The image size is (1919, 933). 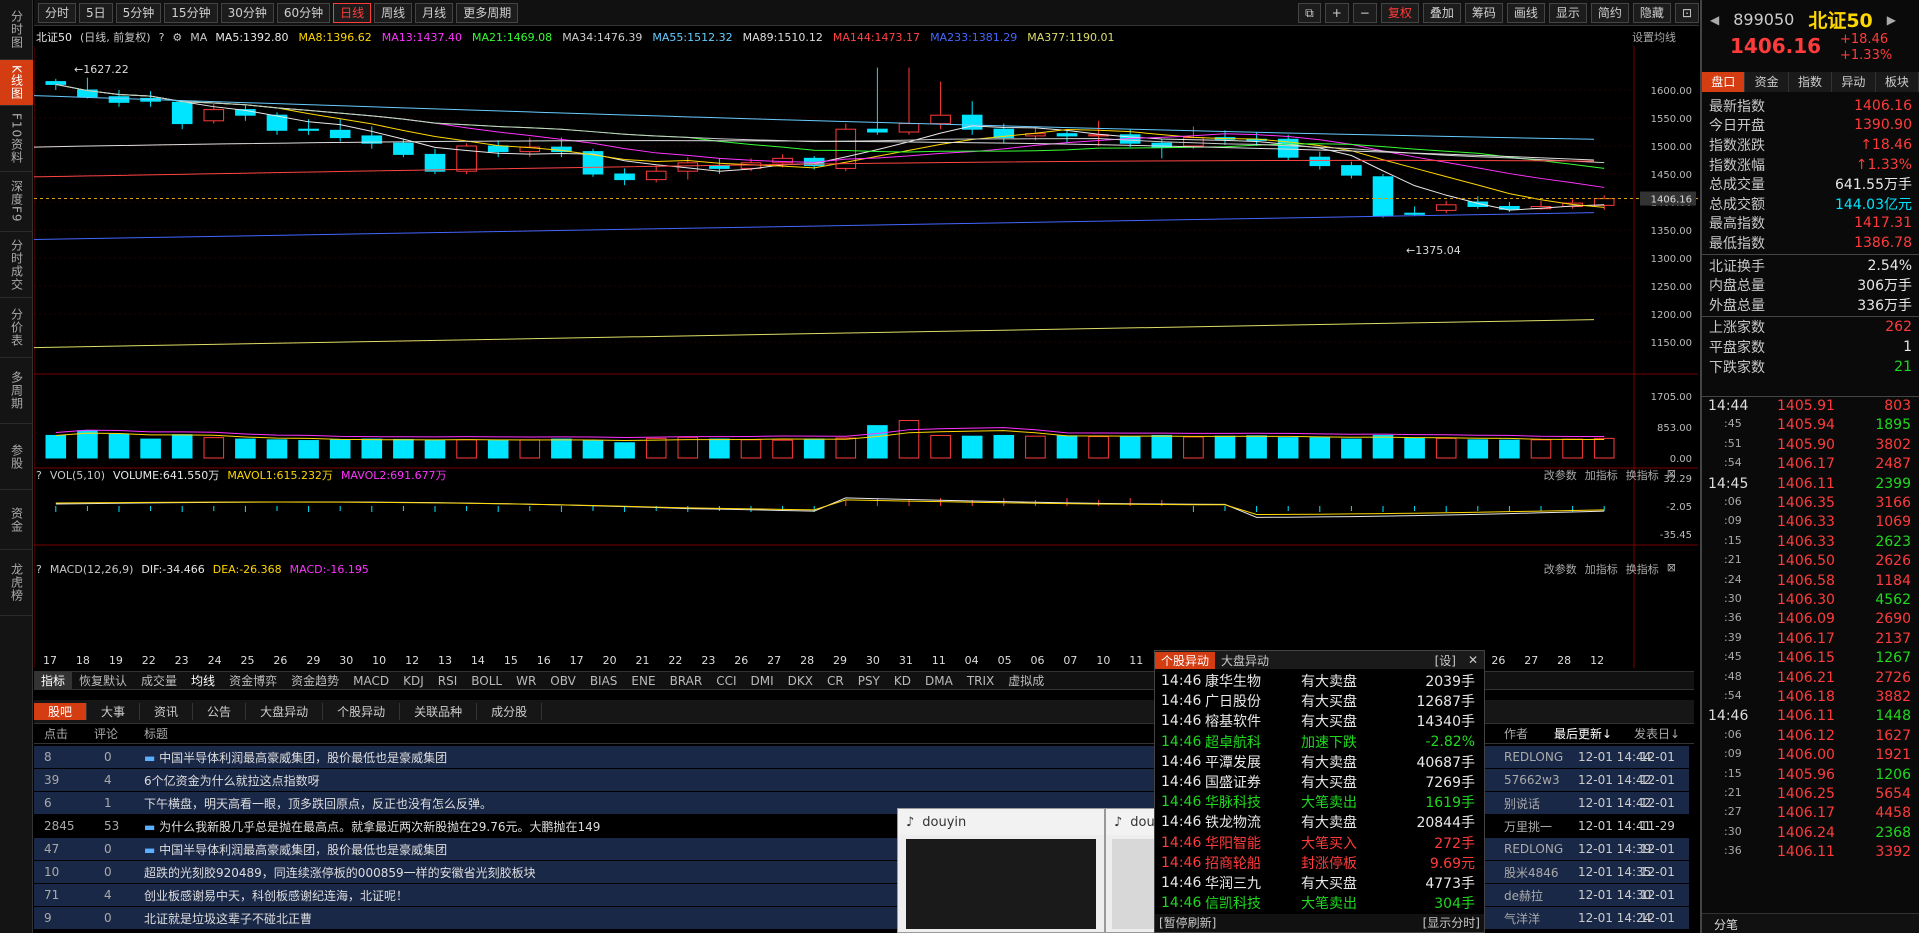 I want to click on indicator-tab: 成交量, so click(x=159, y=680).